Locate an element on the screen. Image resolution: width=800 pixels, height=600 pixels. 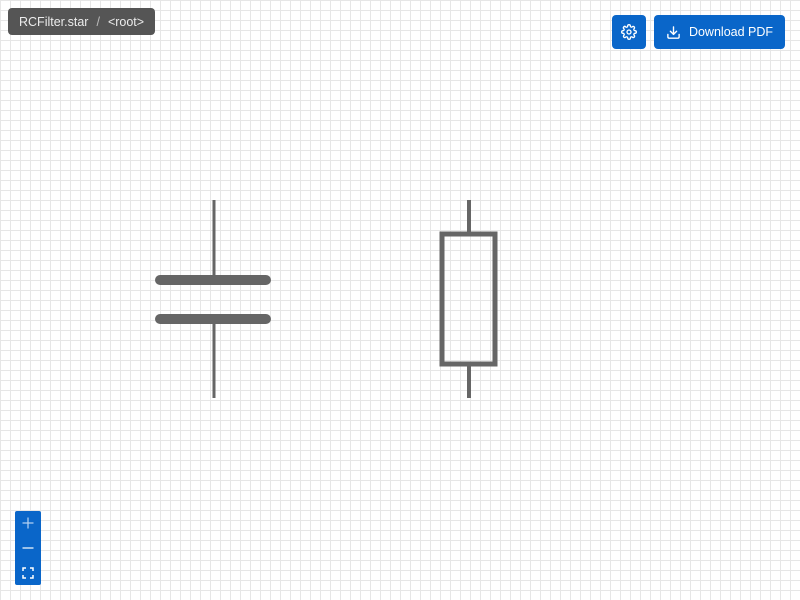
zoom-in-button is located at coordinates (28, 523).